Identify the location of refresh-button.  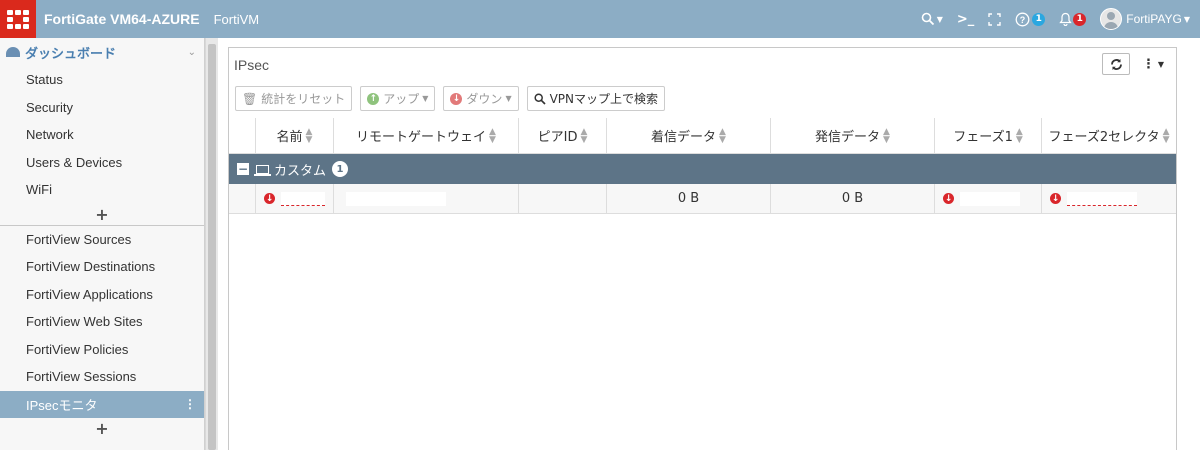
(1116, 64).